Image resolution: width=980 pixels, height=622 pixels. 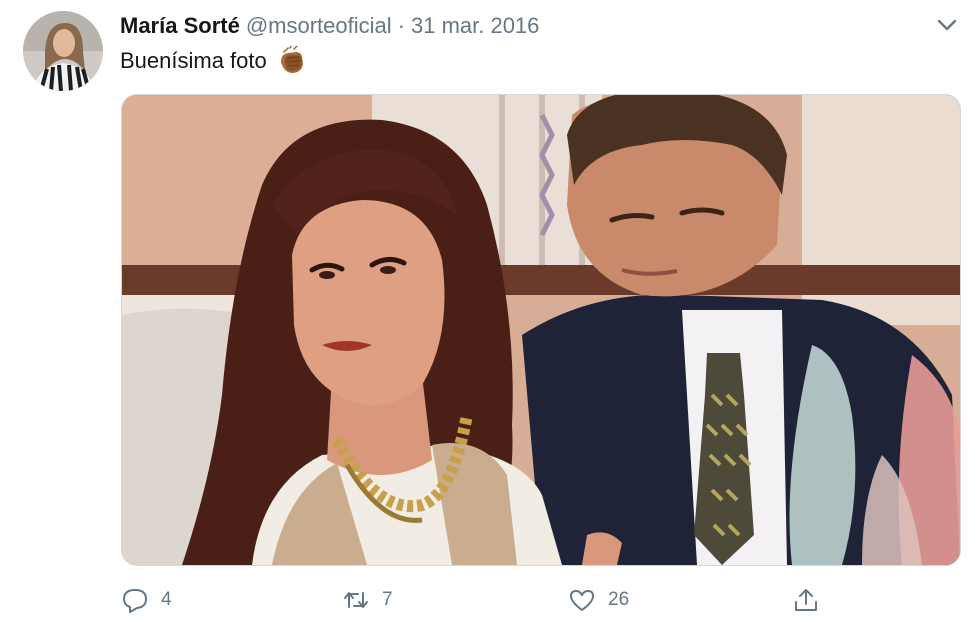 I want to click on retweet-button: 7, so click(x=367, y=600).